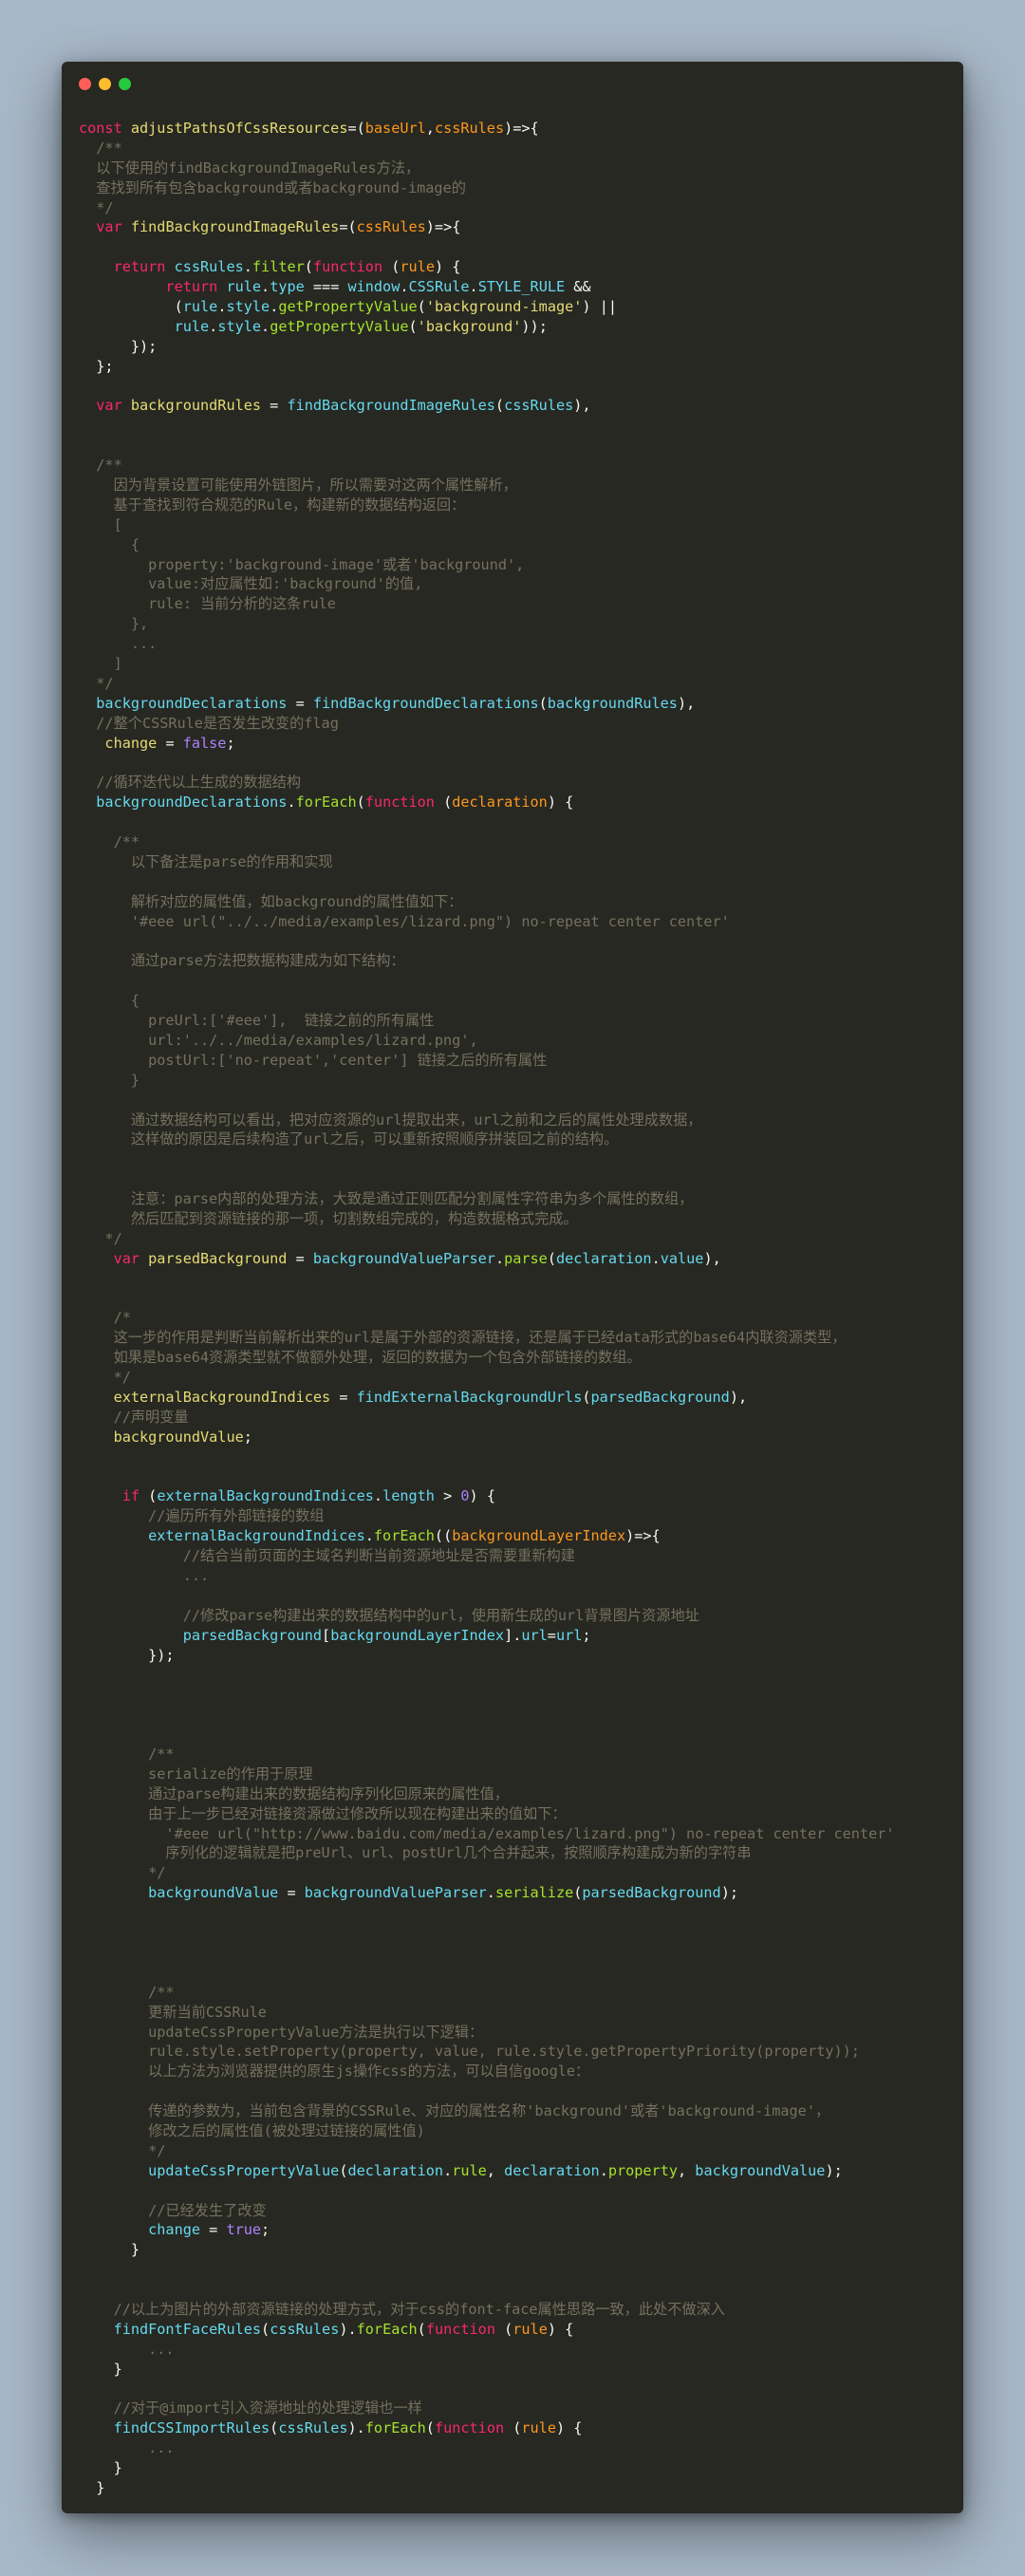  Describe the element at coordinates (173, 2210) in the screenshot. I see `code-token: //已经发生了改变` at that location.